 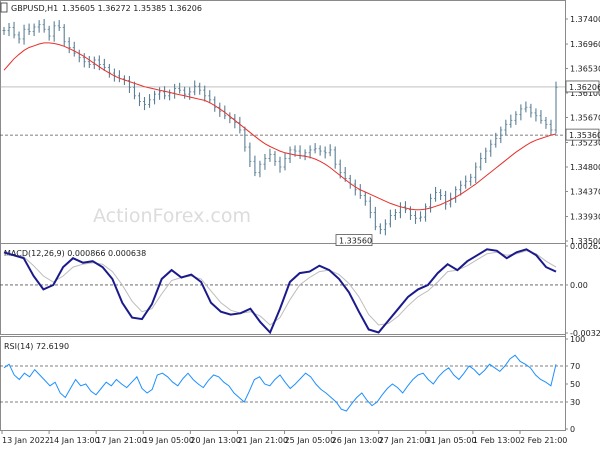 What do you see at coordinates (575, 366) in the screenshot?
I see `rsi-tick-label: 70` at bounding box center [575, 366].